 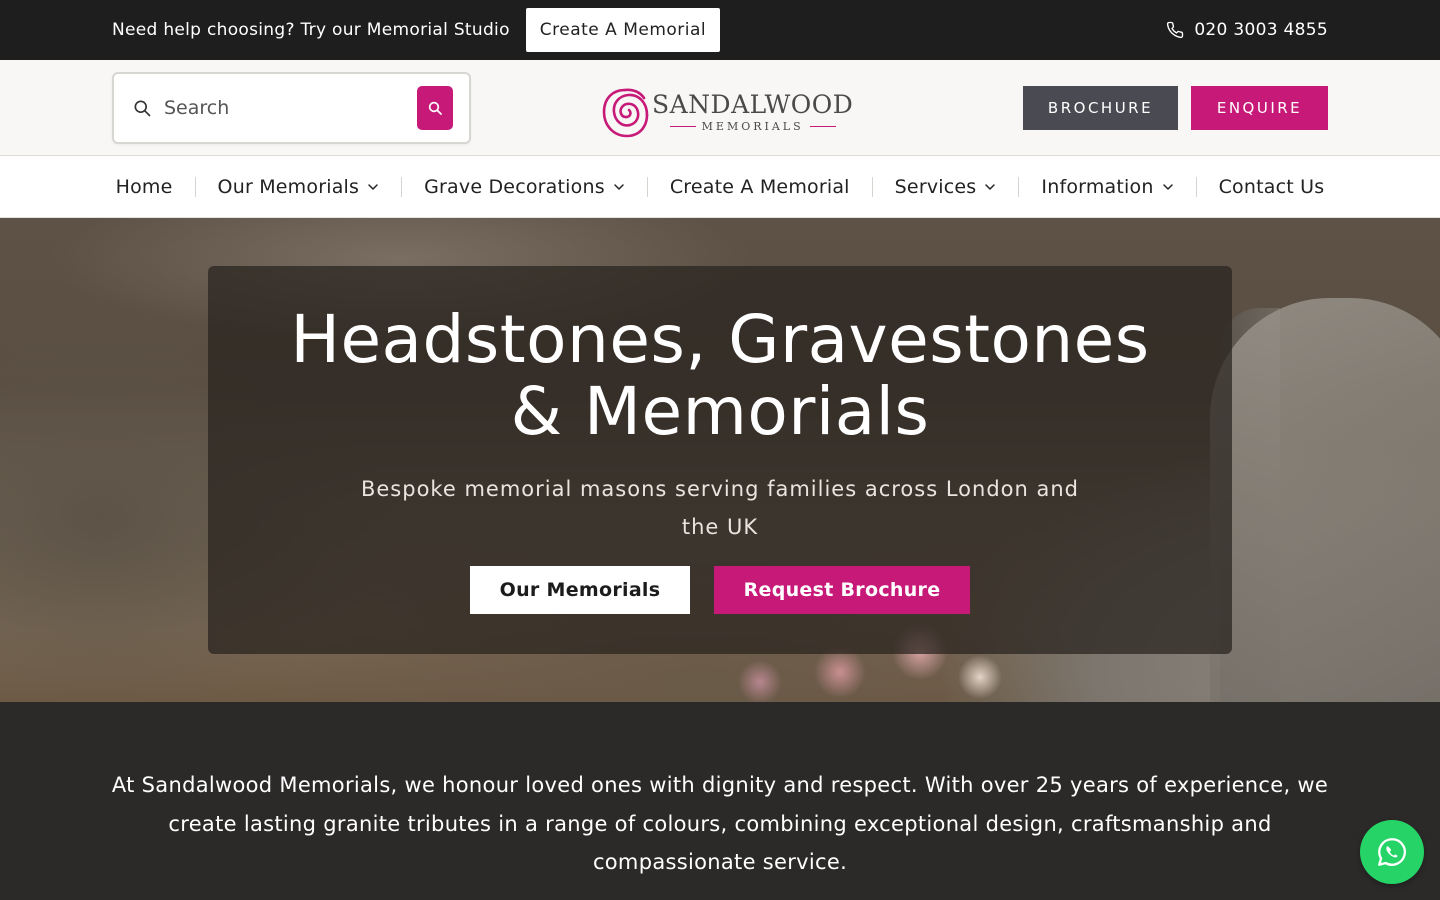 What do you see at coordinates (1097, 186) in the screenshot?
I see `nav-item-label: Information` at bounding box center [1097, 186].